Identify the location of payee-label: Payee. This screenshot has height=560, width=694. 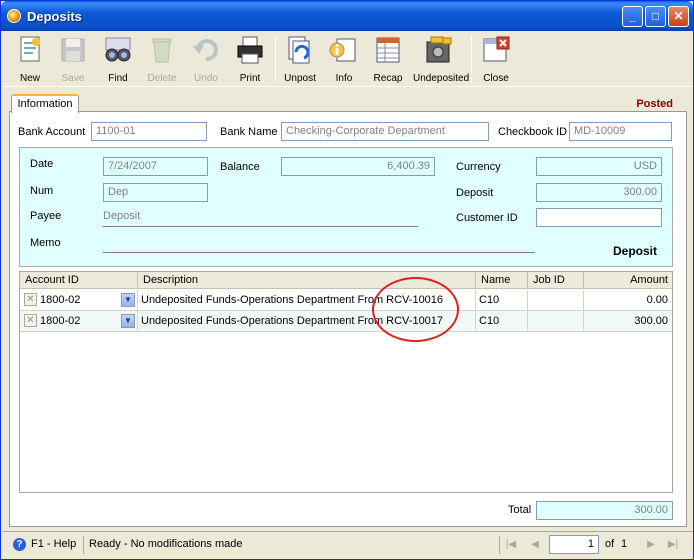
(46, 216).